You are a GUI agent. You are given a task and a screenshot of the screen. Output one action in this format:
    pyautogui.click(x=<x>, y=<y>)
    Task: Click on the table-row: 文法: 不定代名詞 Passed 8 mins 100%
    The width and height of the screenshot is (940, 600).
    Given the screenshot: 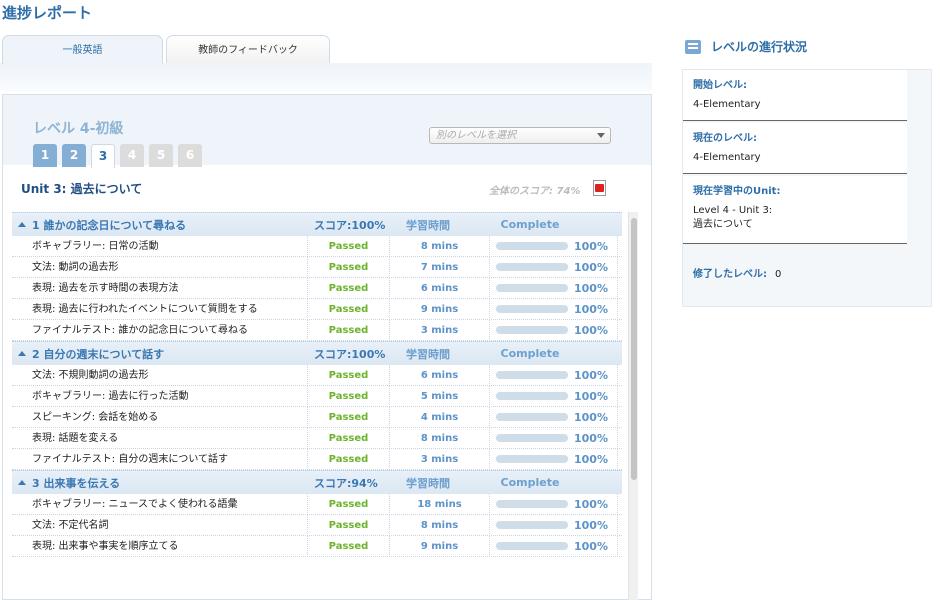 What is the action you would take?
    pyautogui.click(x=317, y=525)
    